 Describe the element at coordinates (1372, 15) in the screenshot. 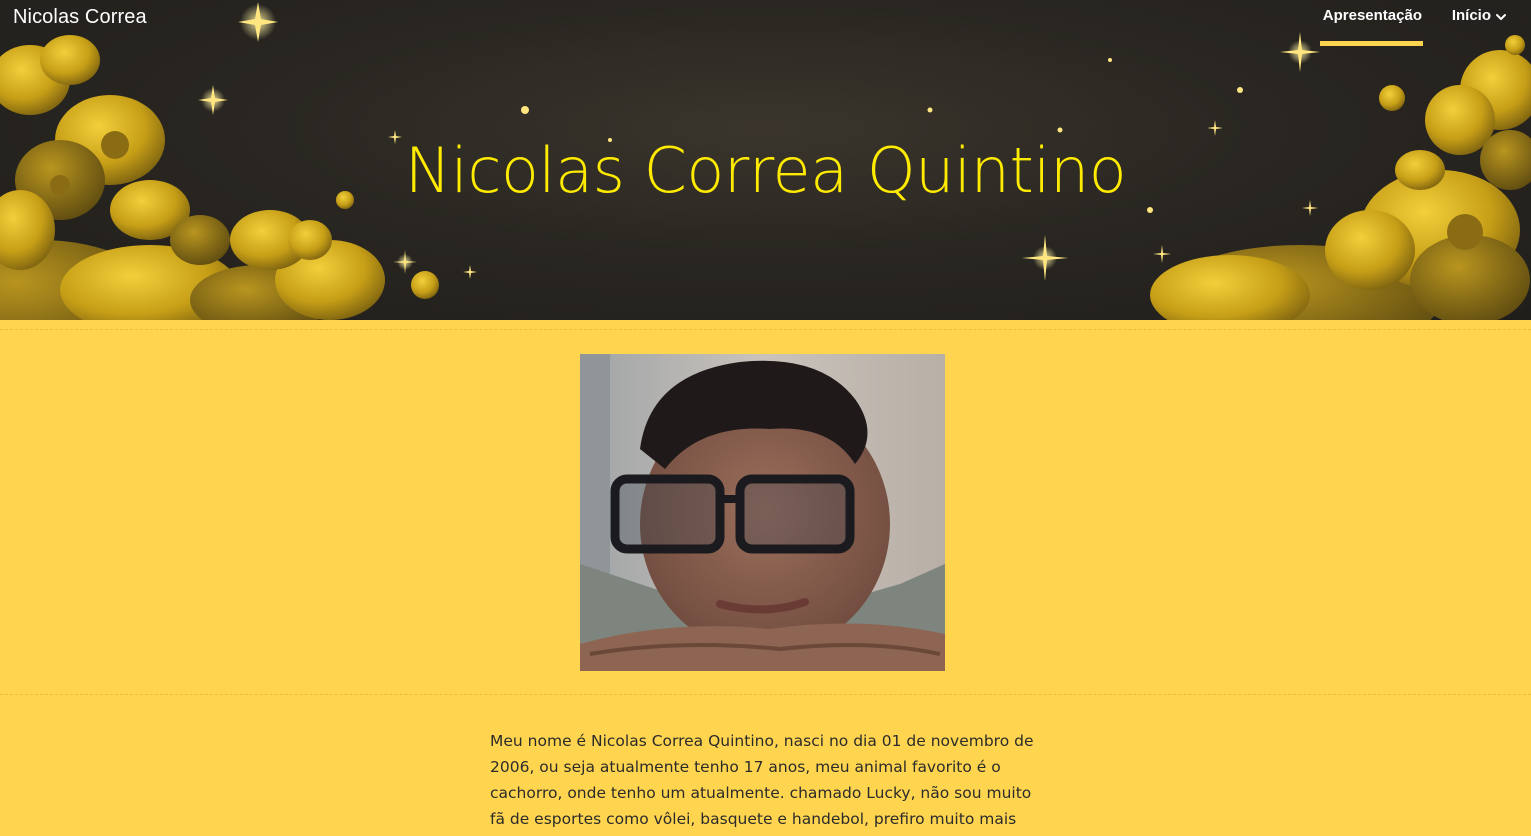

I see `nav-item-apresentacao: Apresentação` at that location.